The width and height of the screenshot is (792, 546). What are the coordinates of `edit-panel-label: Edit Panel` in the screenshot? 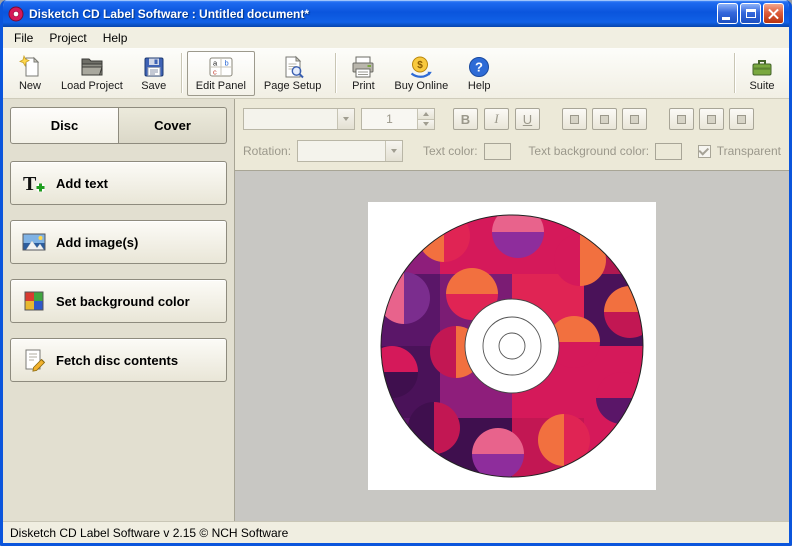 It's located at (220, 85).